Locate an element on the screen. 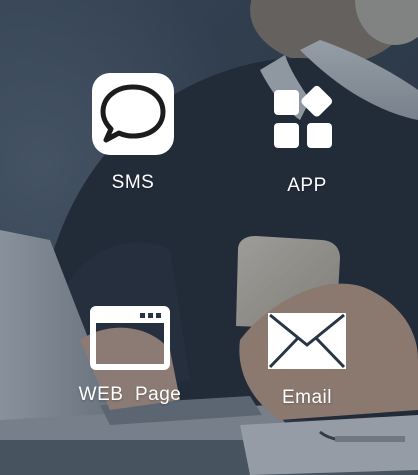 Image resolution: width=418 pixels, height=475 pixels. sms-label: SMS is located at coordinates (133, 182).